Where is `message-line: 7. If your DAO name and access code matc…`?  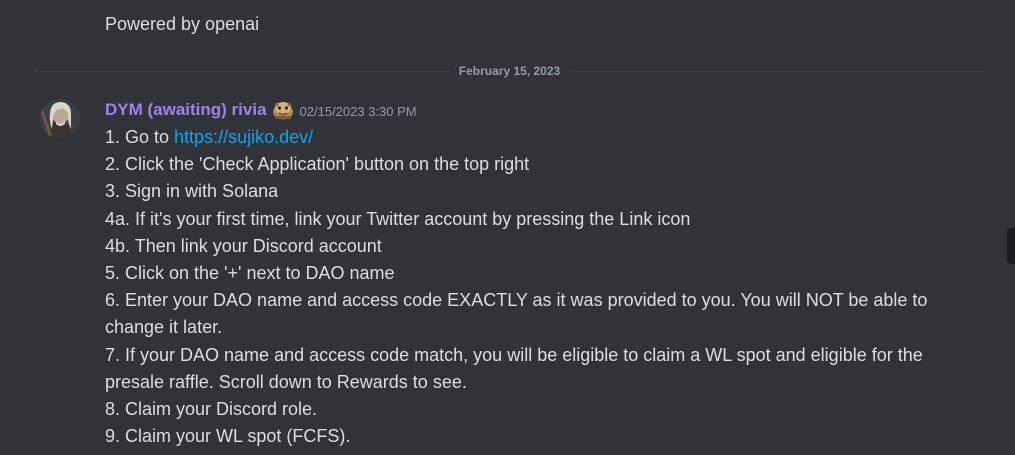 message-line: 7. If your DAO name and access code matc… is located at coordinates (514, 368).